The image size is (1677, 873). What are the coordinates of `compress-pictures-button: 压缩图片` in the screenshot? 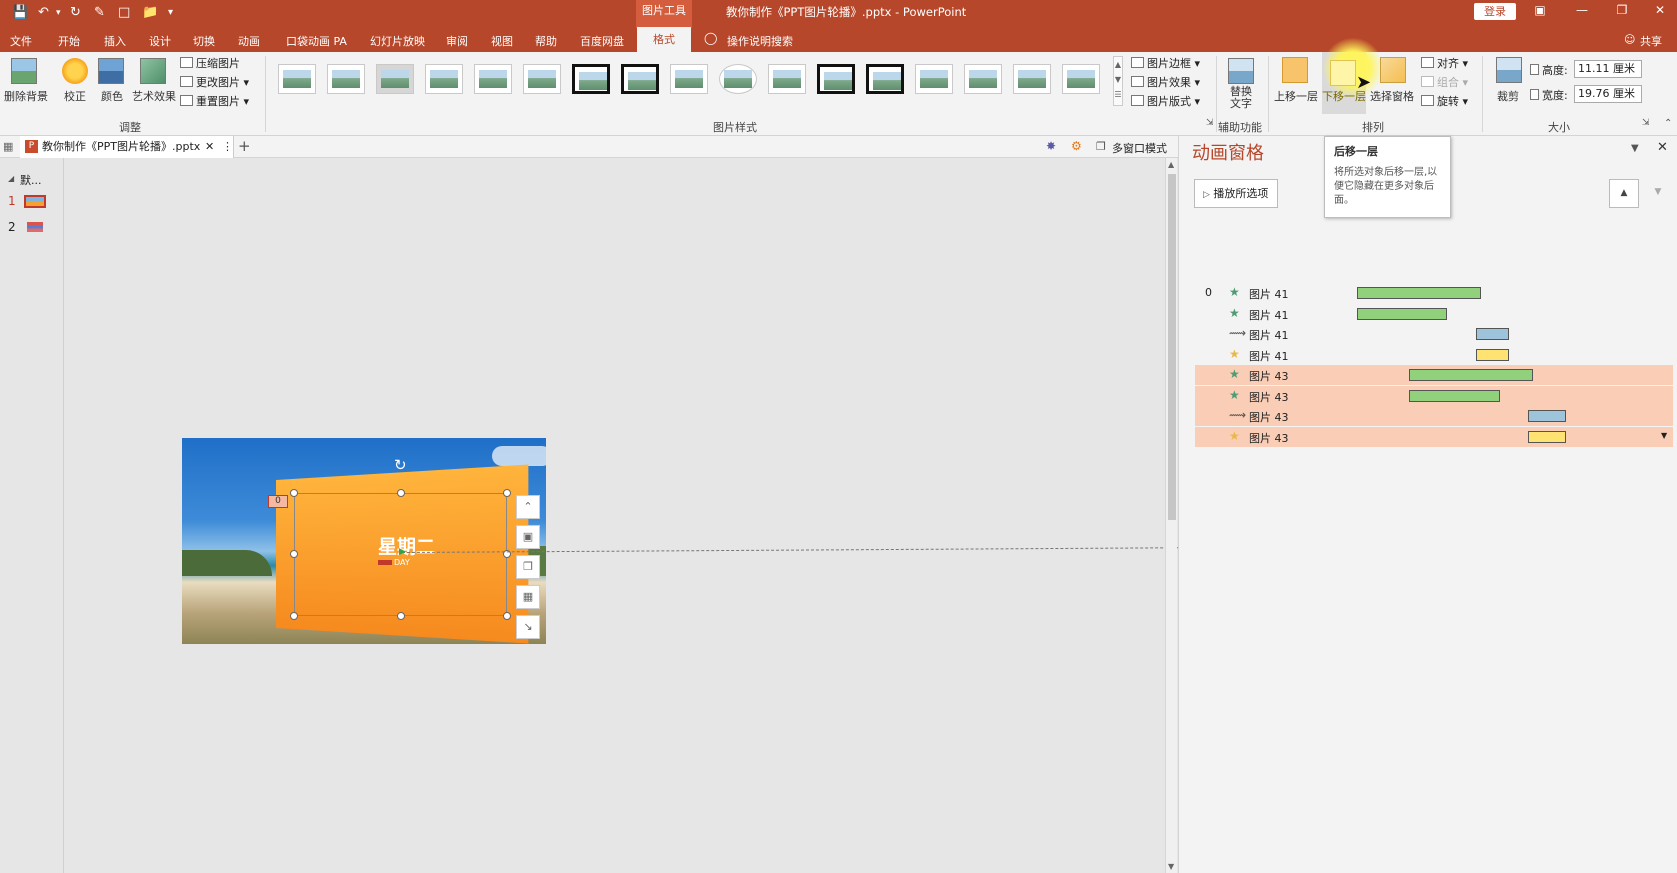 It's located at (210, 63).